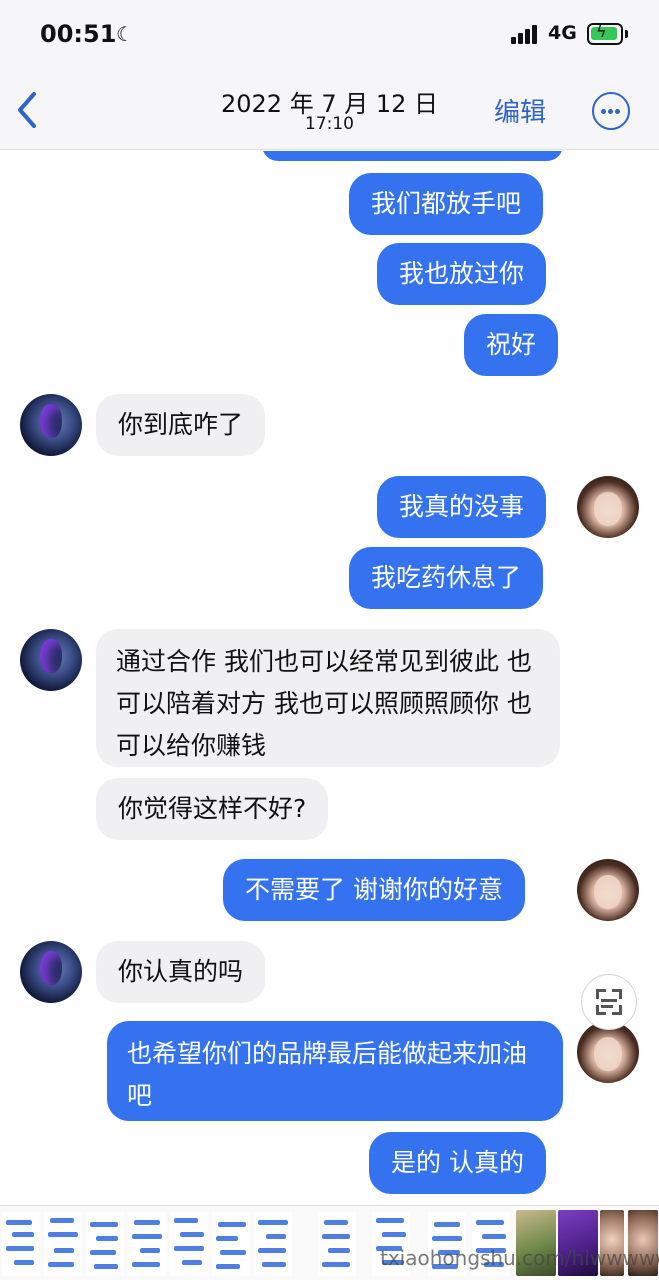  I want to click on edit-button: 编辑, so click(520, 110).